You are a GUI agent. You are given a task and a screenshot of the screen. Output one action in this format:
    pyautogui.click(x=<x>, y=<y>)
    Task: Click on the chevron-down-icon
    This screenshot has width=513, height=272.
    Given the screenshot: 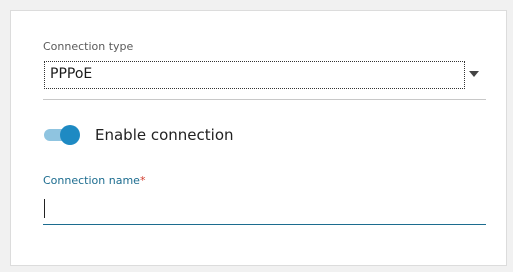 What is the action you would take?
    pyautogui.click(x=474, y=74)
    